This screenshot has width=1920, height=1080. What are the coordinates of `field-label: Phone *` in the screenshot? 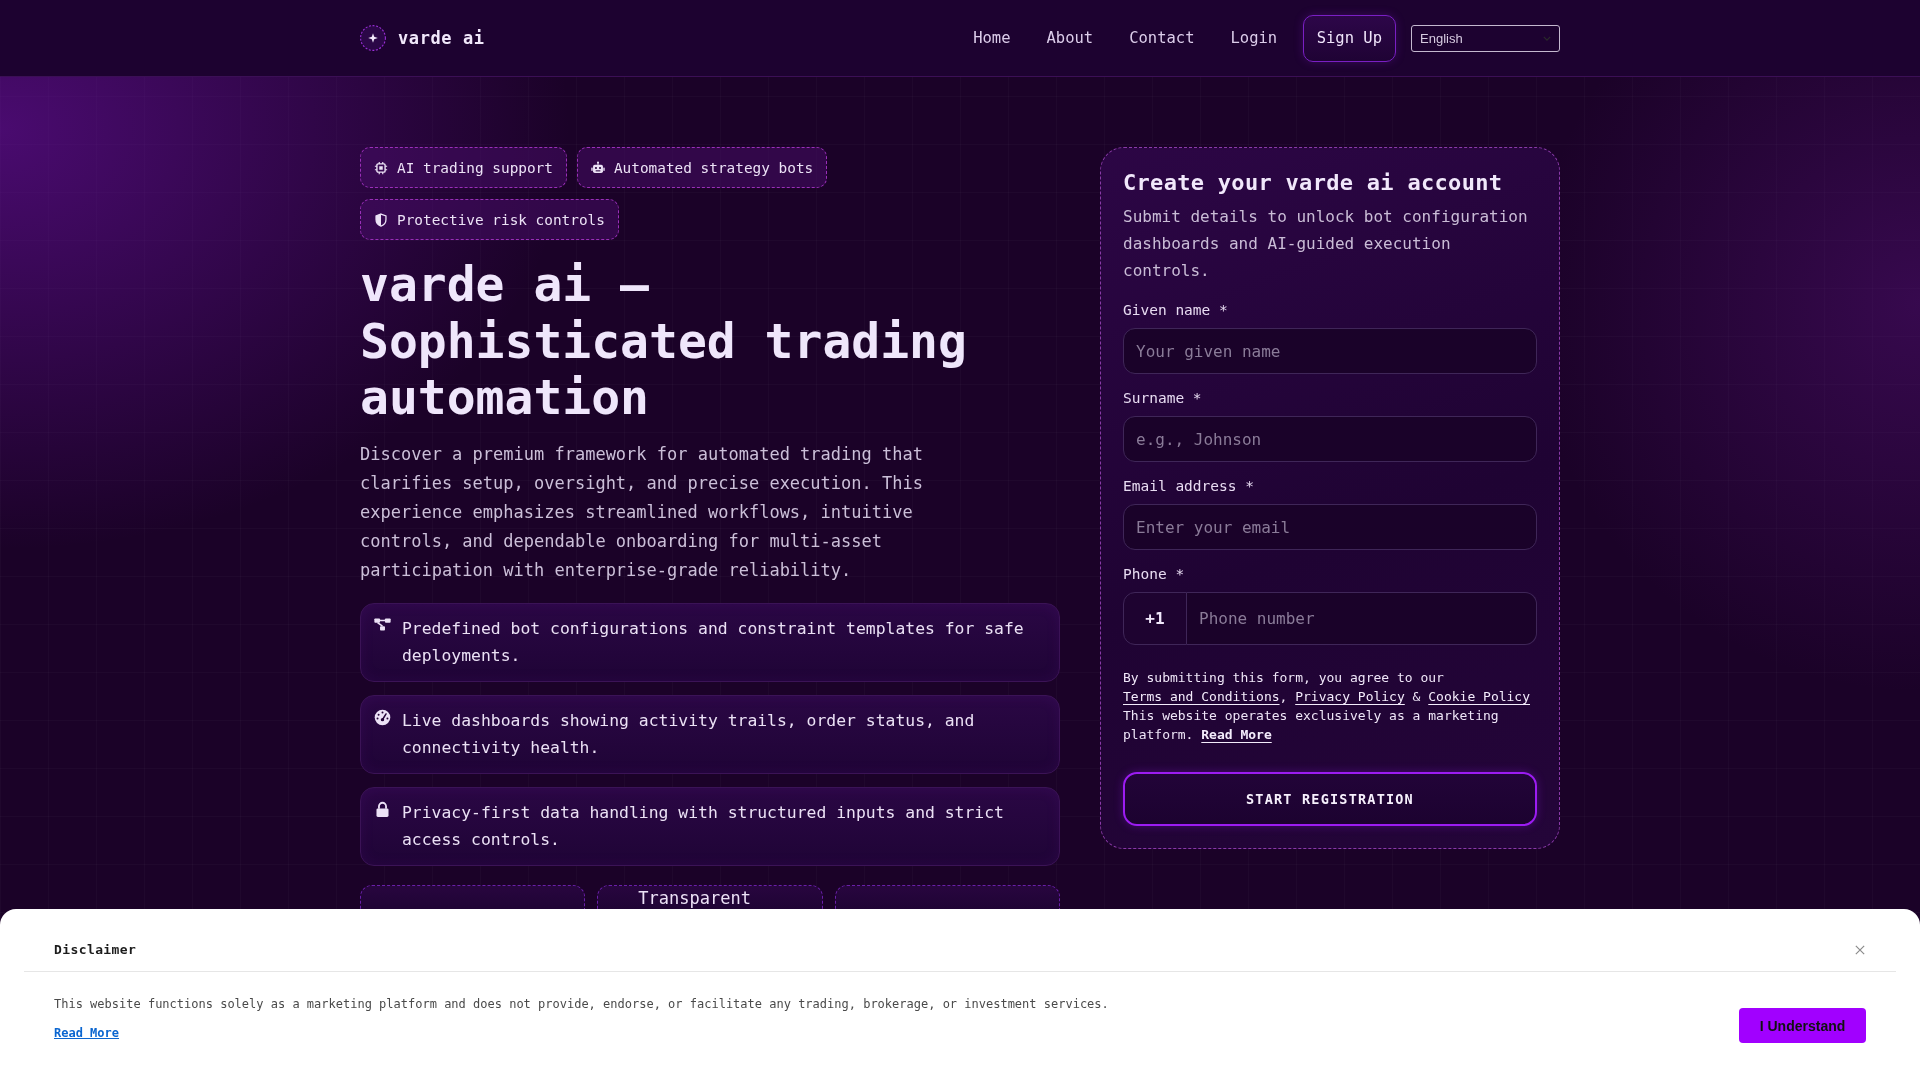 It's located at (1154, 574).